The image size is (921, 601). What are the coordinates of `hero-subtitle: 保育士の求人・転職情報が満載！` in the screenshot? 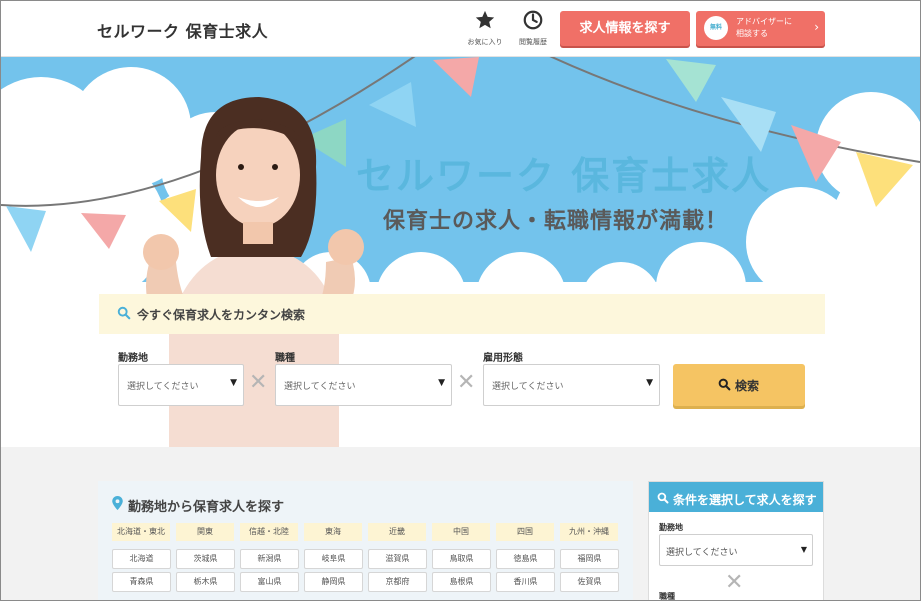 It's located at (556, 221).